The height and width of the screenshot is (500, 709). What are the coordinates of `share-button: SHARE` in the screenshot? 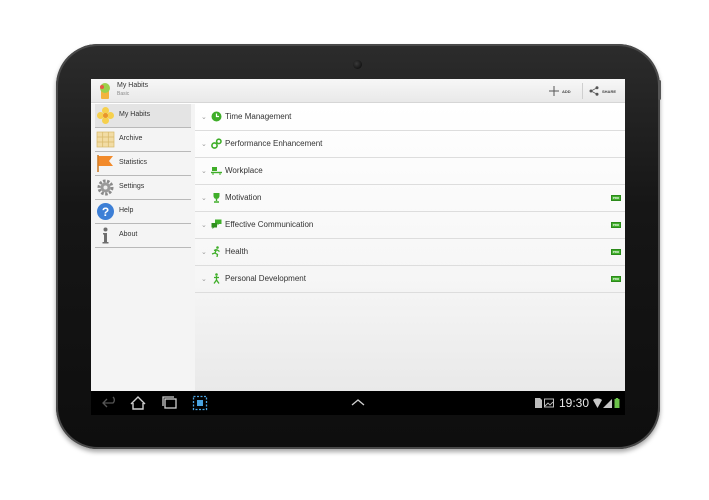 It's located at (602, 91).